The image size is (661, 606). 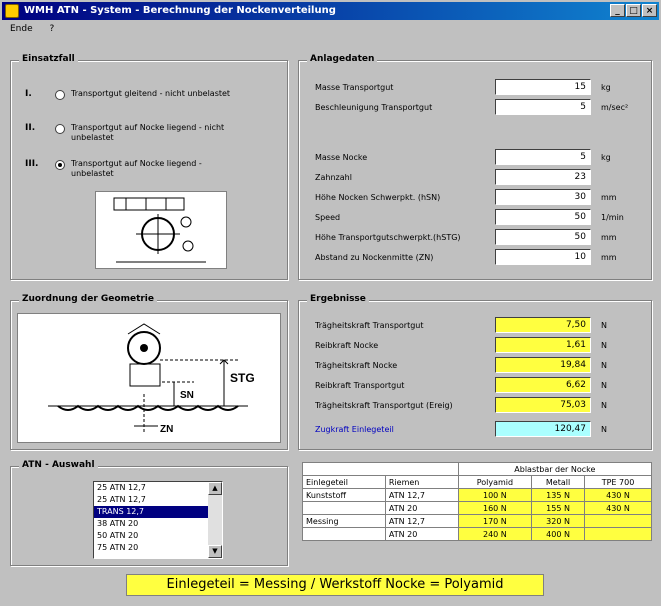 What do you see at coordinates (384, 405) in the screenshot?
I see `res-5-label: Trägheitskraft Transportgut (Ereig)` at bounding box center [384, 405].